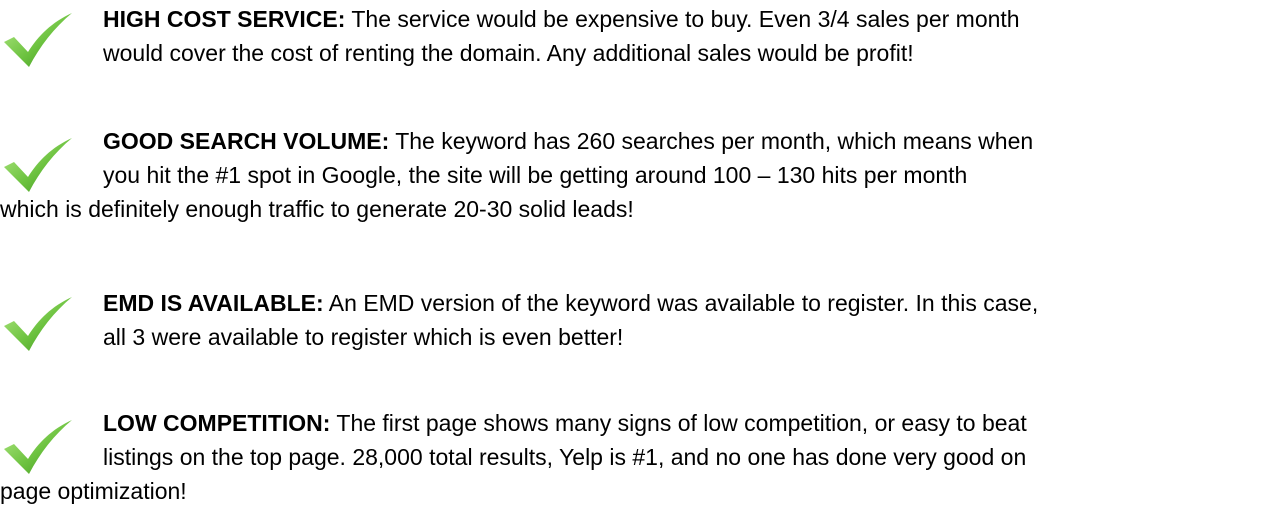  What do you see at coordinates (217, 423) in the screenshot?
I see `item-label: LOW COMPETITION:` at bounding box center [217, 423].